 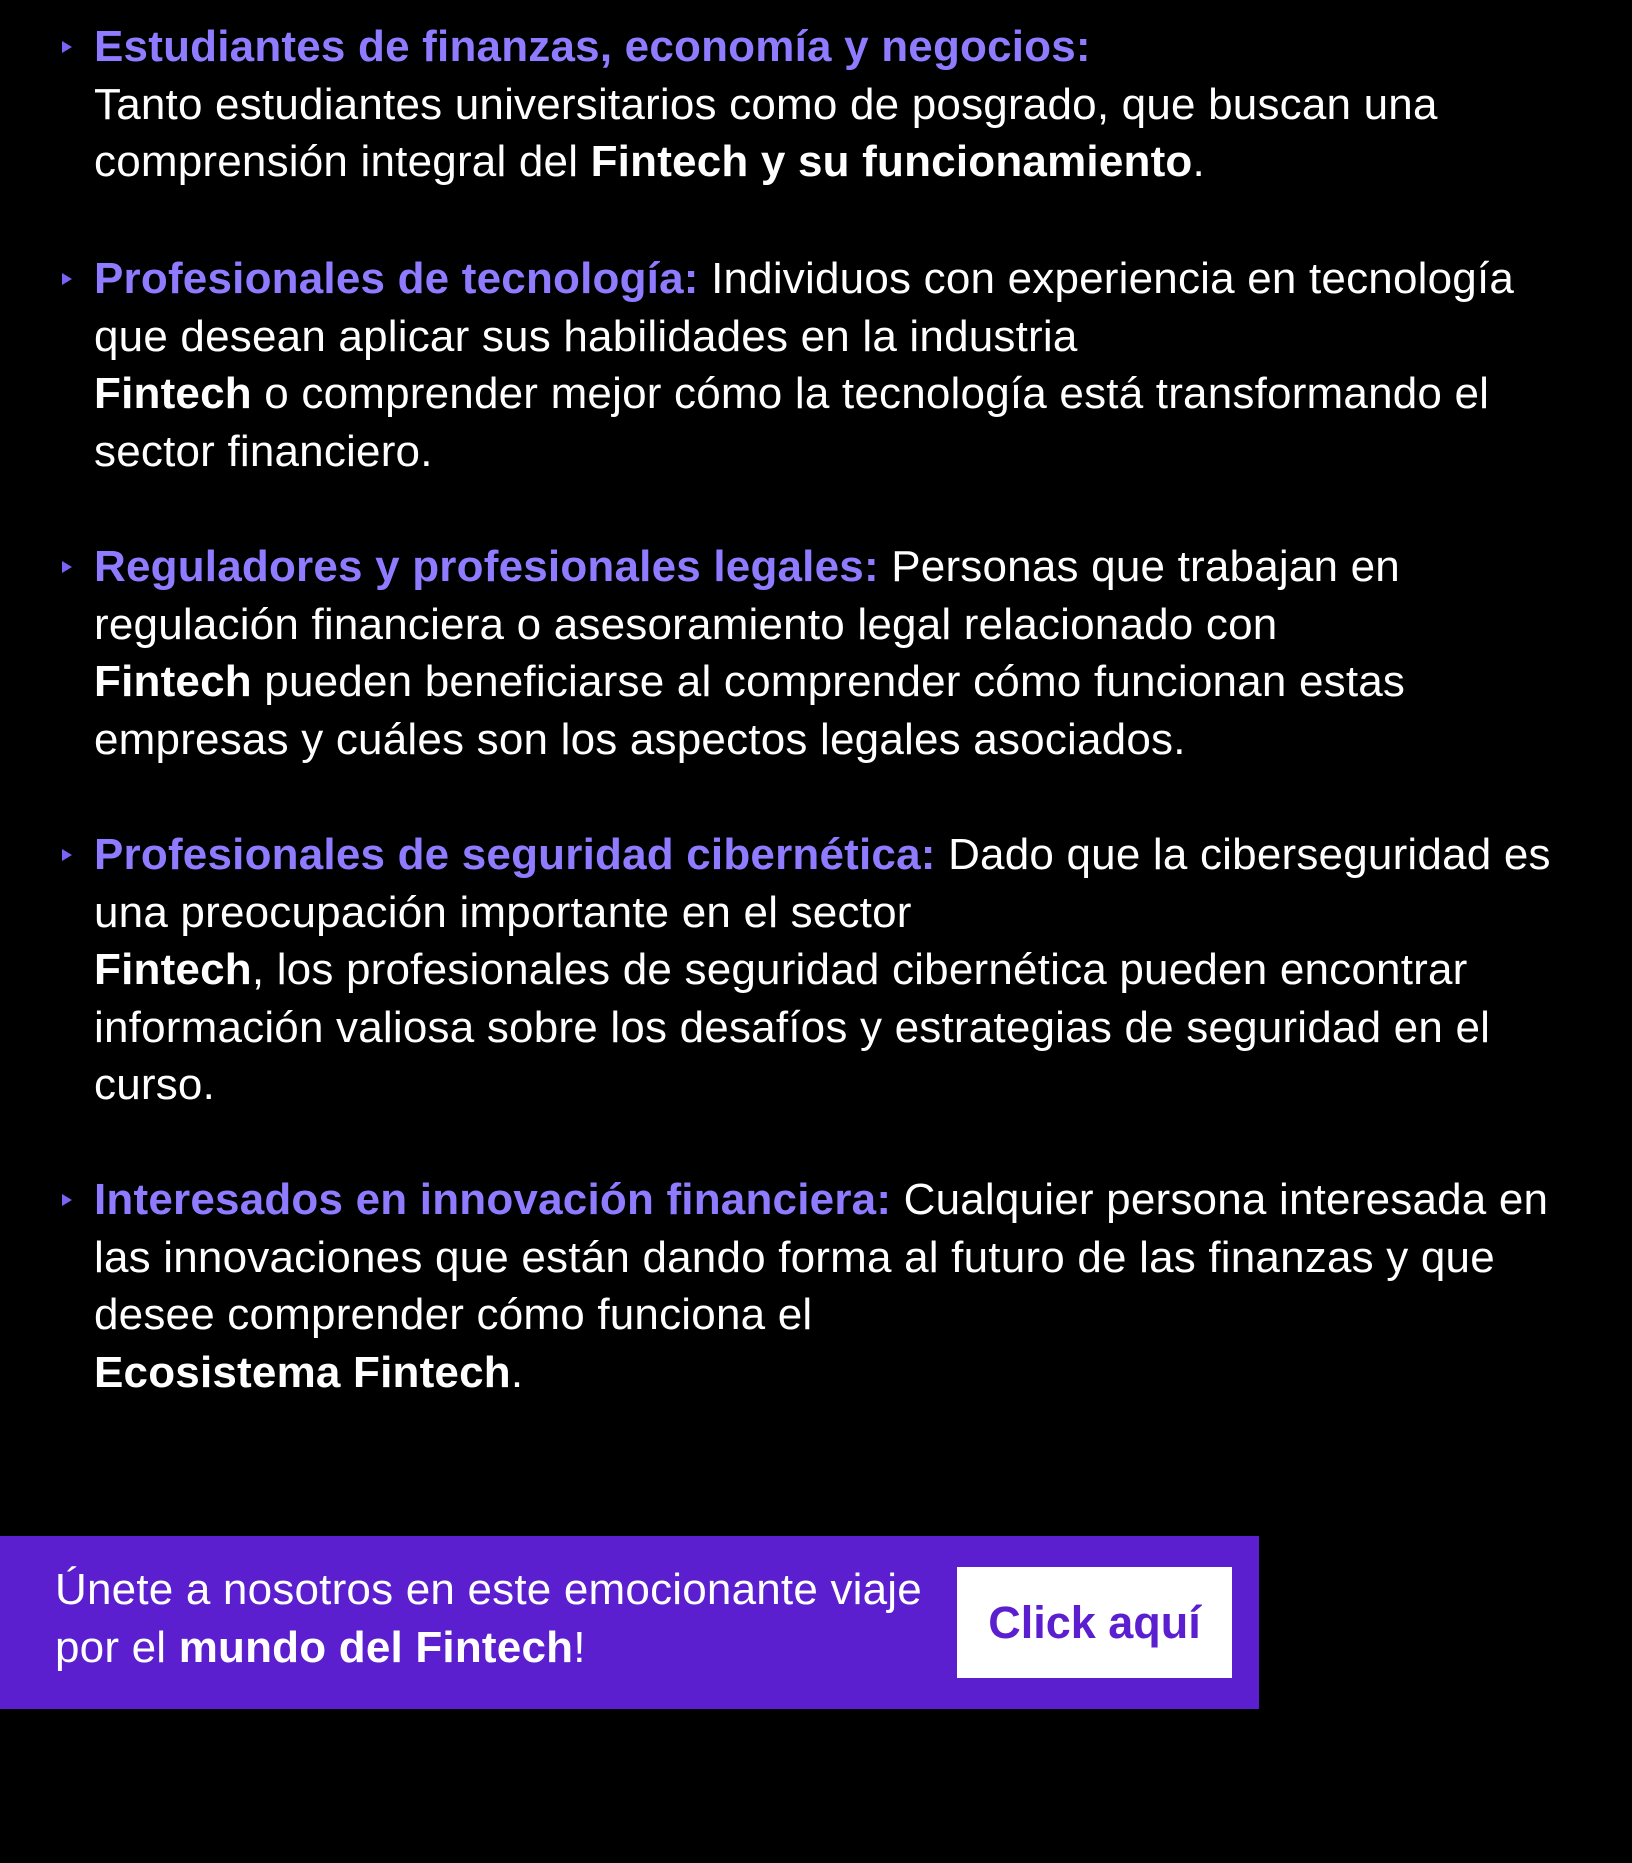 I want to click on item-heading: Profesionales de seguridad cibernética:, so click(x=515, y=854).